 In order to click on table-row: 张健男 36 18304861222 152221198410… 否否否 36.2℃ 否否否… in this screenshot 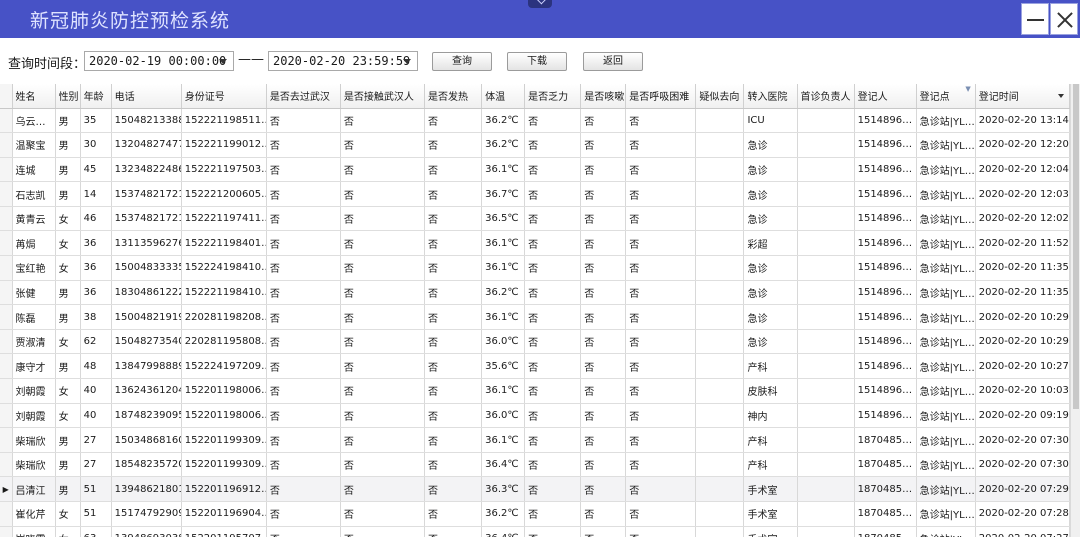, I will do `click(535, 293)`.